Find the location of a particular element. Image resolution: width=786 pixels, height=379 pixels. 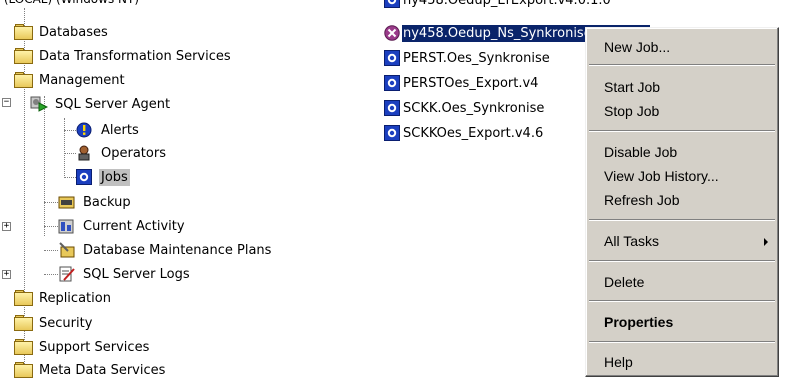

job-name: ny458.Oedup_ErExport.v4.0.1.0 is located at coordinates (507, 4).